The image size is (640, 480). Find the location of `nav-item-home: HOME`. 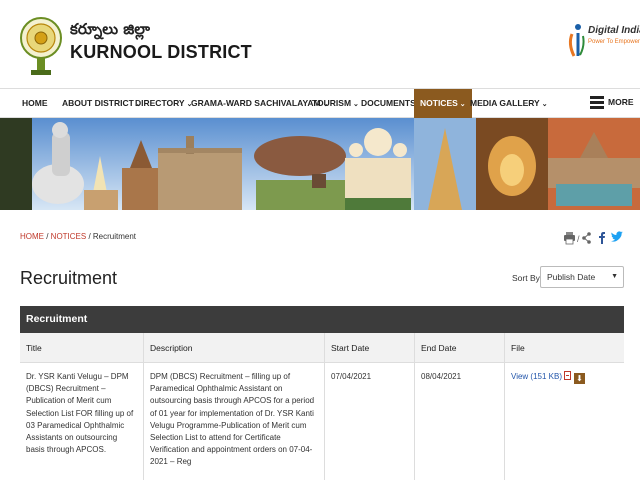

nav-item-home: HOME is located at coordinates (35, 103).